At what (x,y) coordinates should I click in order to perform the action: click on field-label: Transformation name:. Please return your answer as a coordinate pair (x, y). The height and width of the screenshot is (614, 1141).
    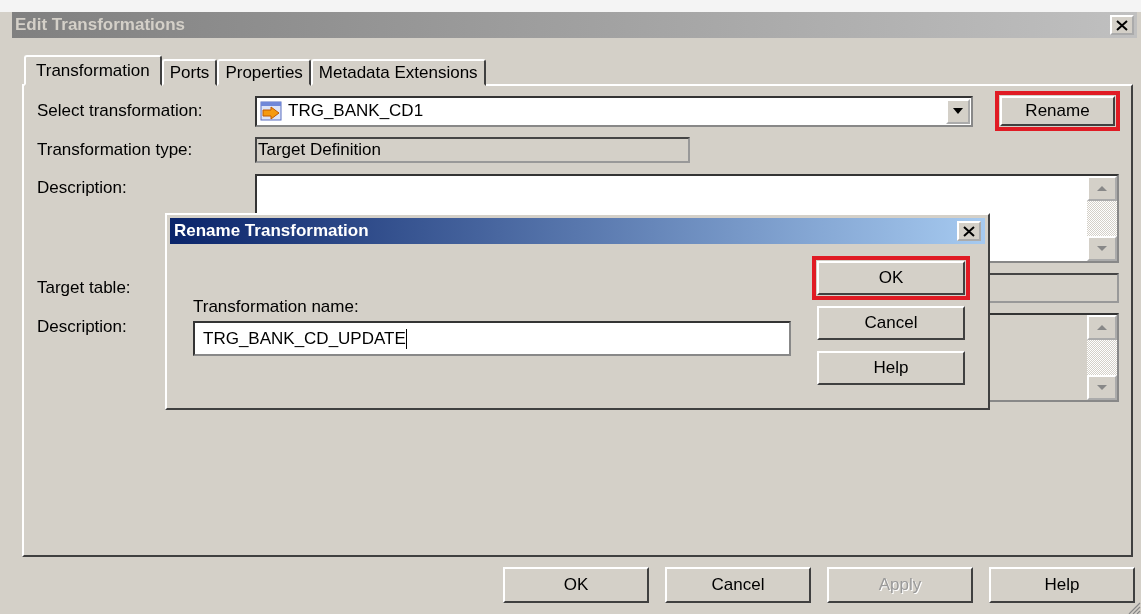
    Looking at the image, I should click on (276, 307).